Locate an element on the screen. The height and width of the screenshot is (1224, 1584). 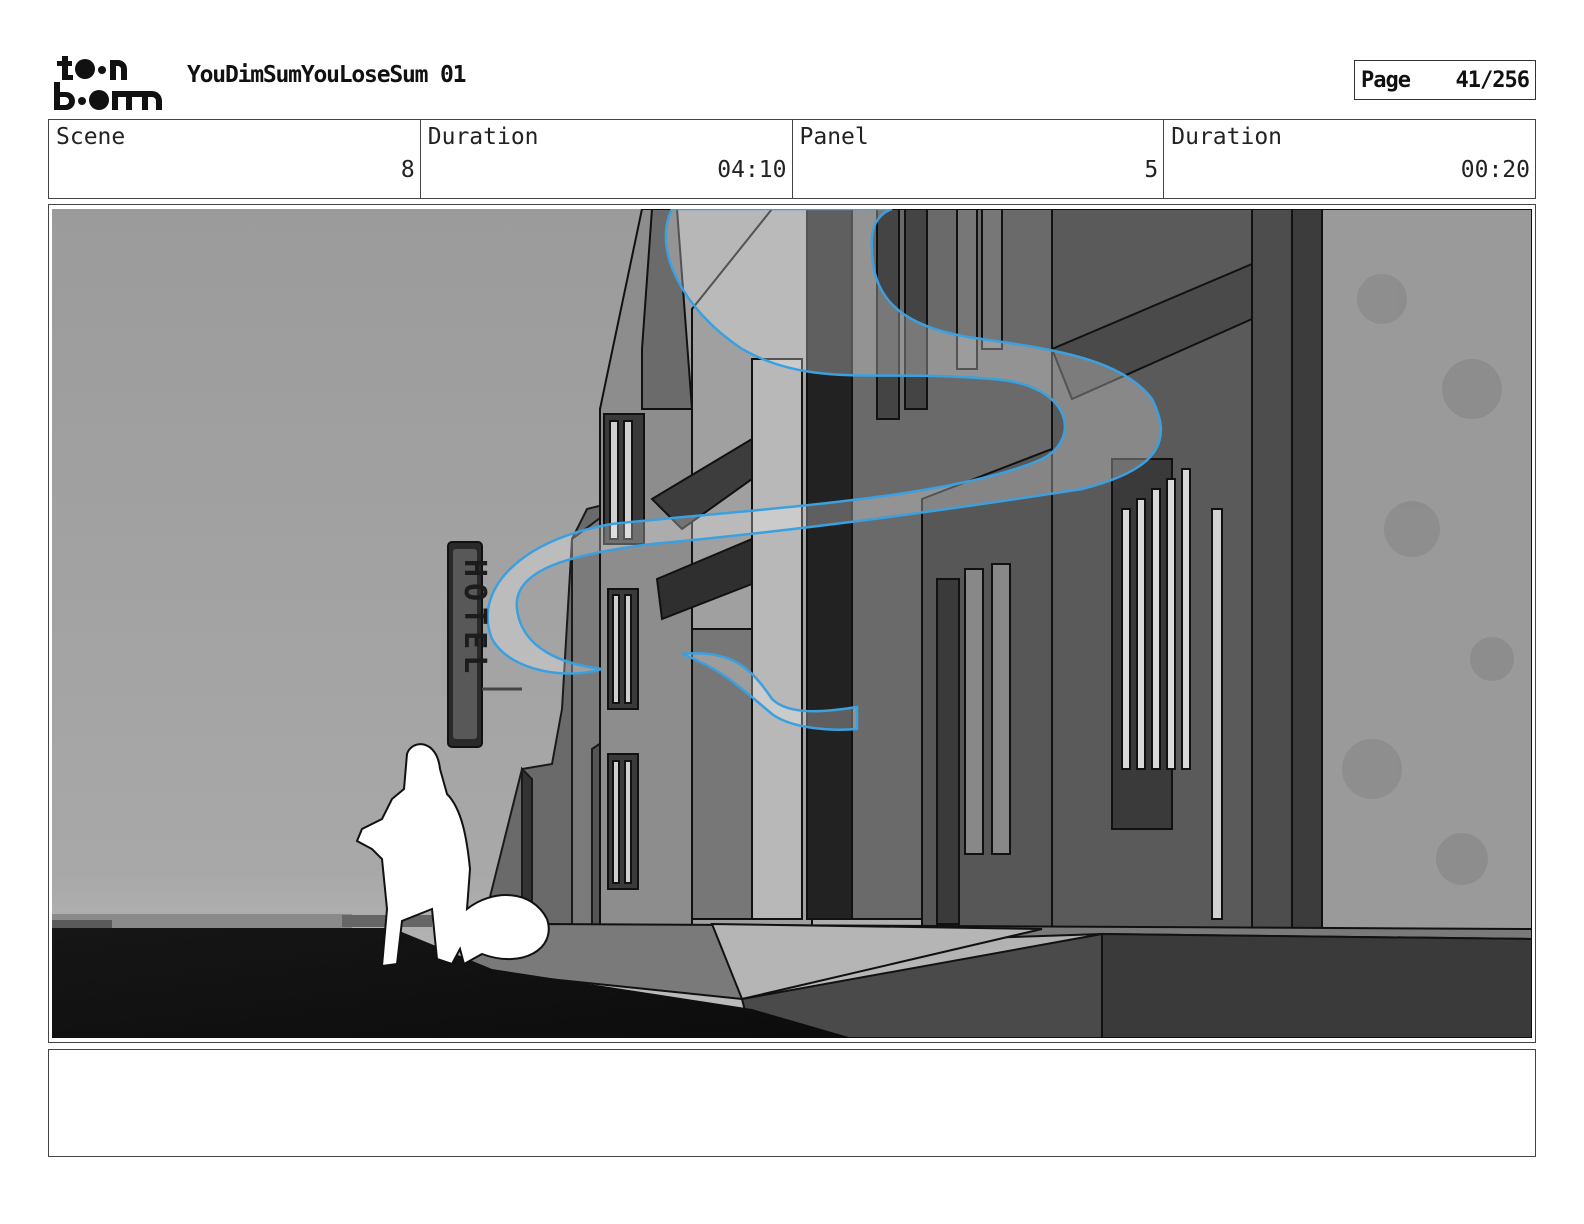
panel-duration-value: 00:20 is located at coordinates (1495, 170).